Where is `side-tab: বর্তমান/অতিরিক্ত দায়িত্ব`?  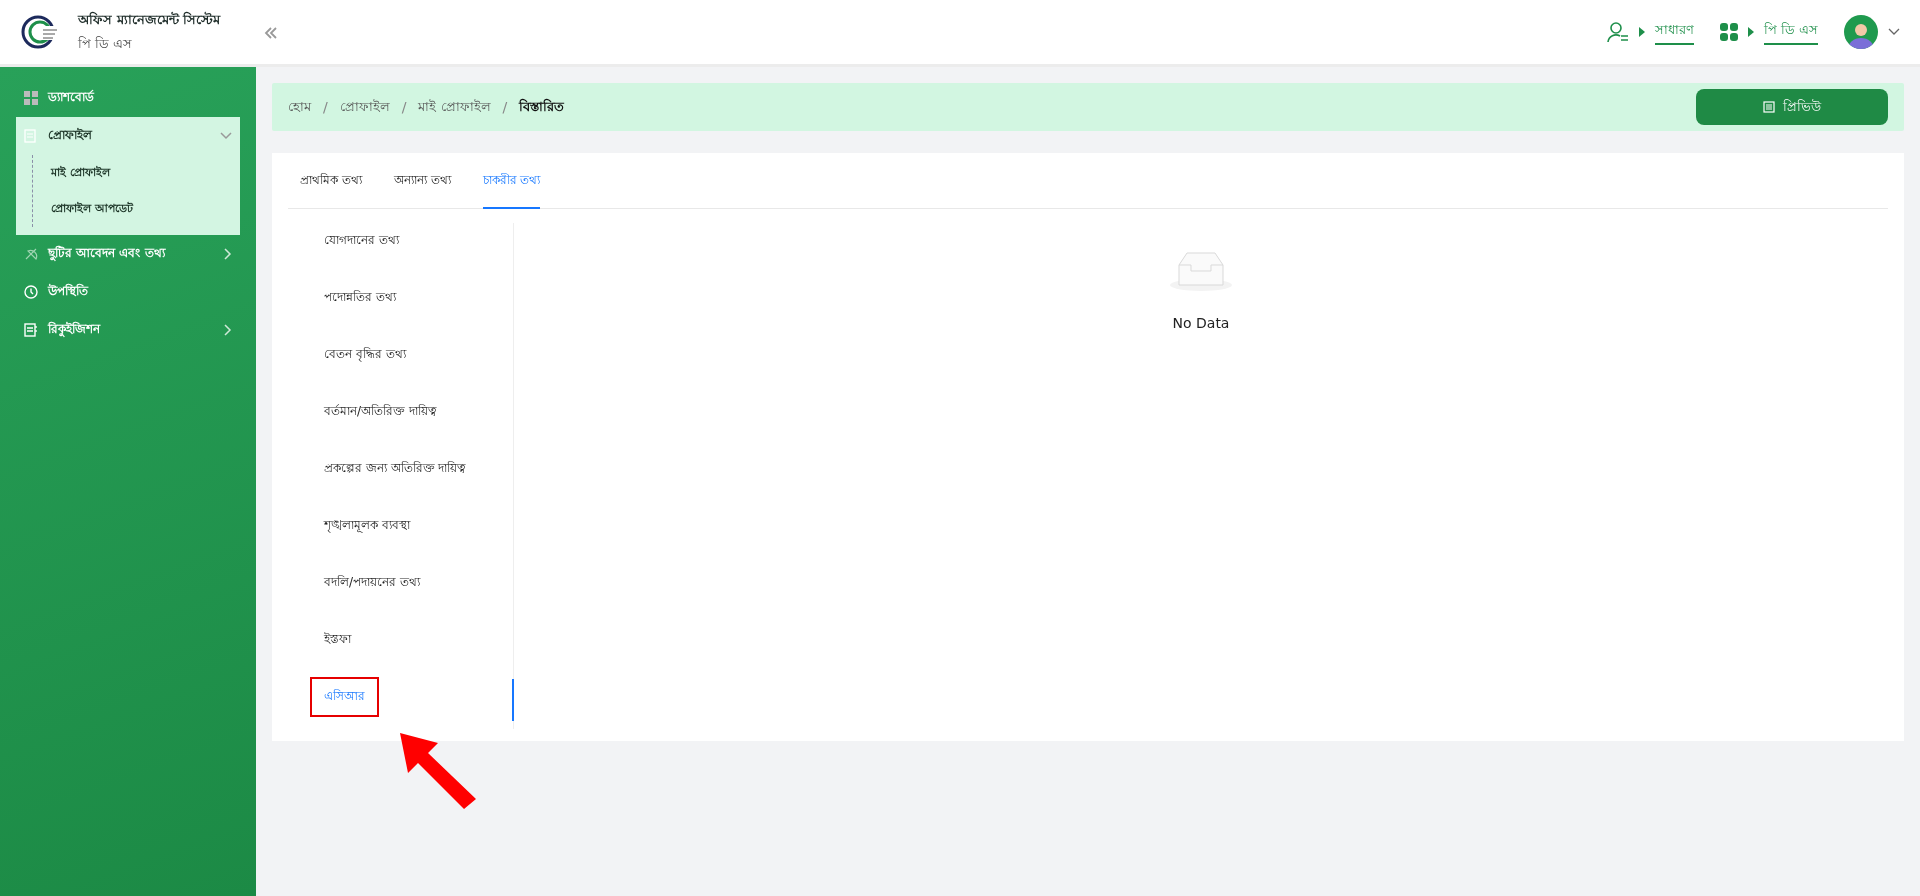 side-tab: বর্তমান/অতিরিক্ত দায়িত্ব is located at coordinates (380, 412).